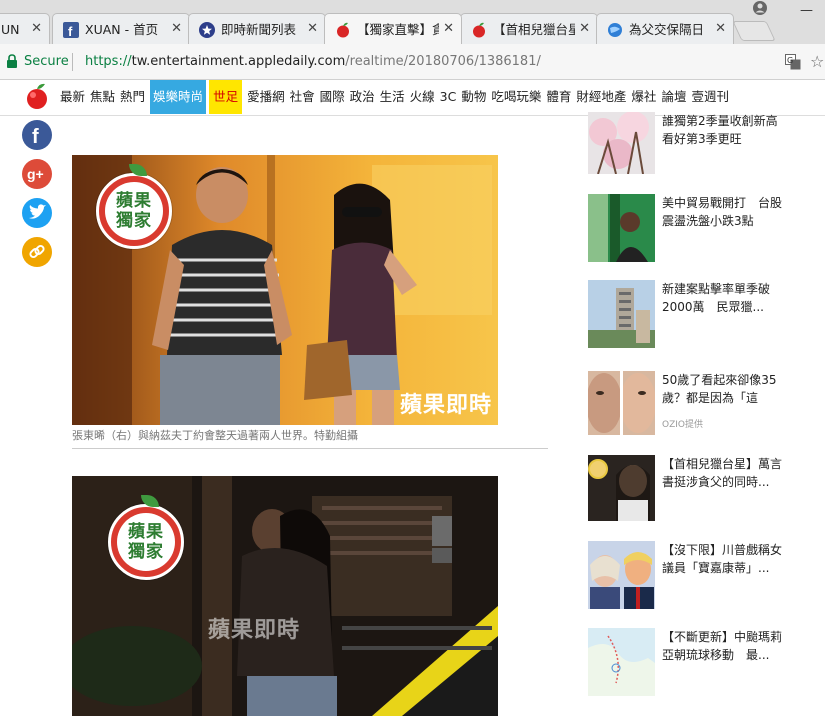 This screenshot has height=716, width=825. I want to click on copy-link-button, so click(37, 252).